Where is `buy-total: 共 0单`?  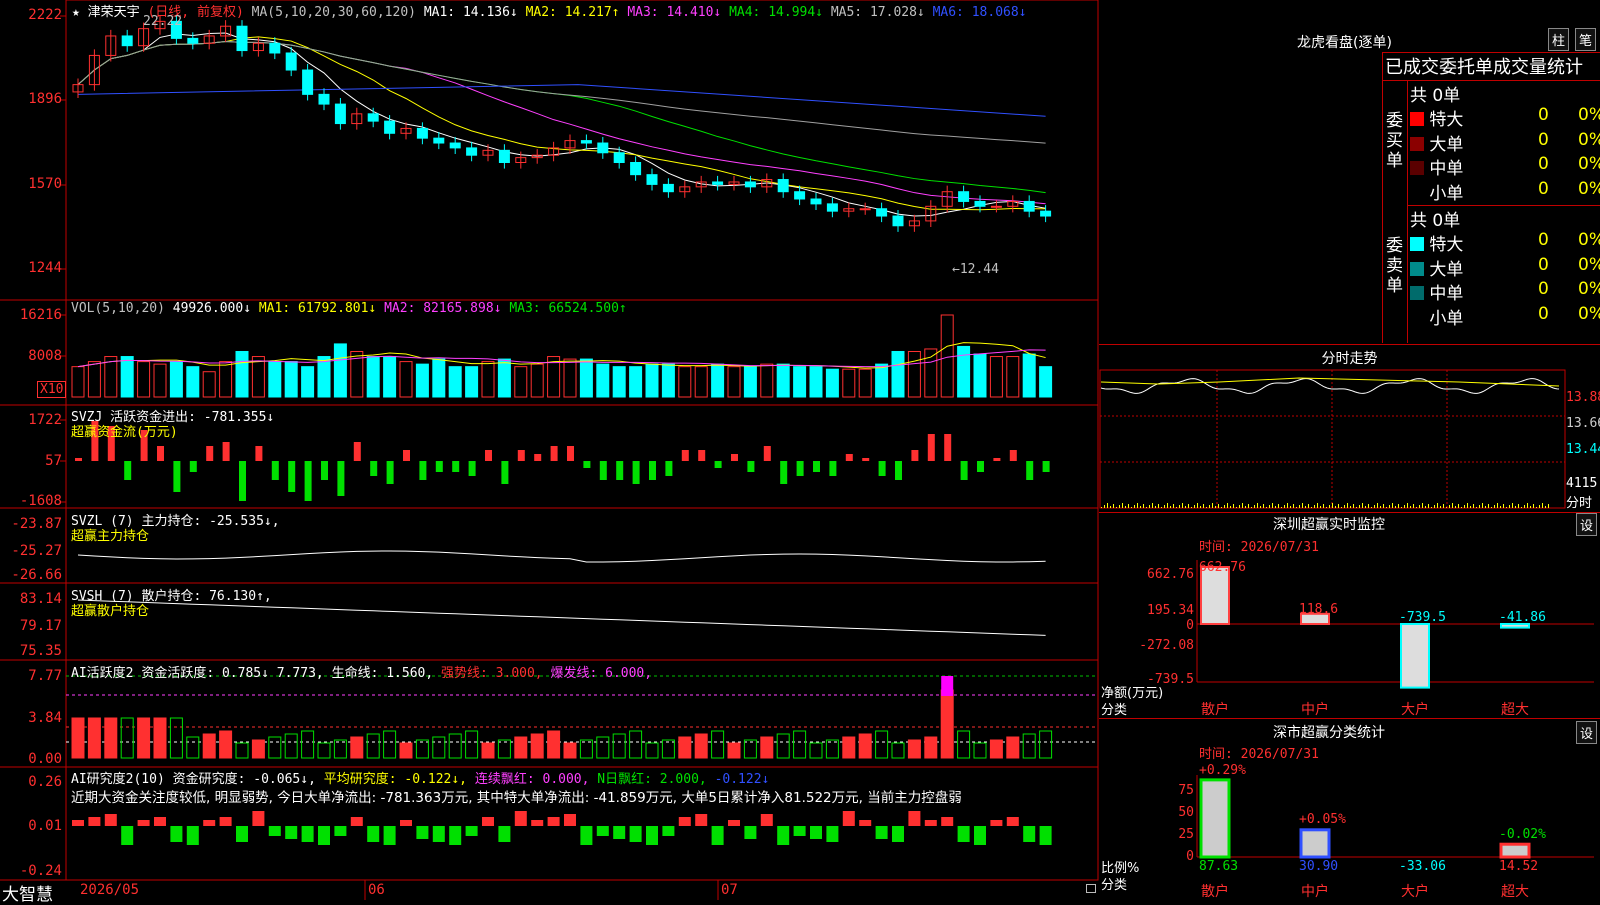 buy-total: 共 0单 is located at coordinates (1435, 96).